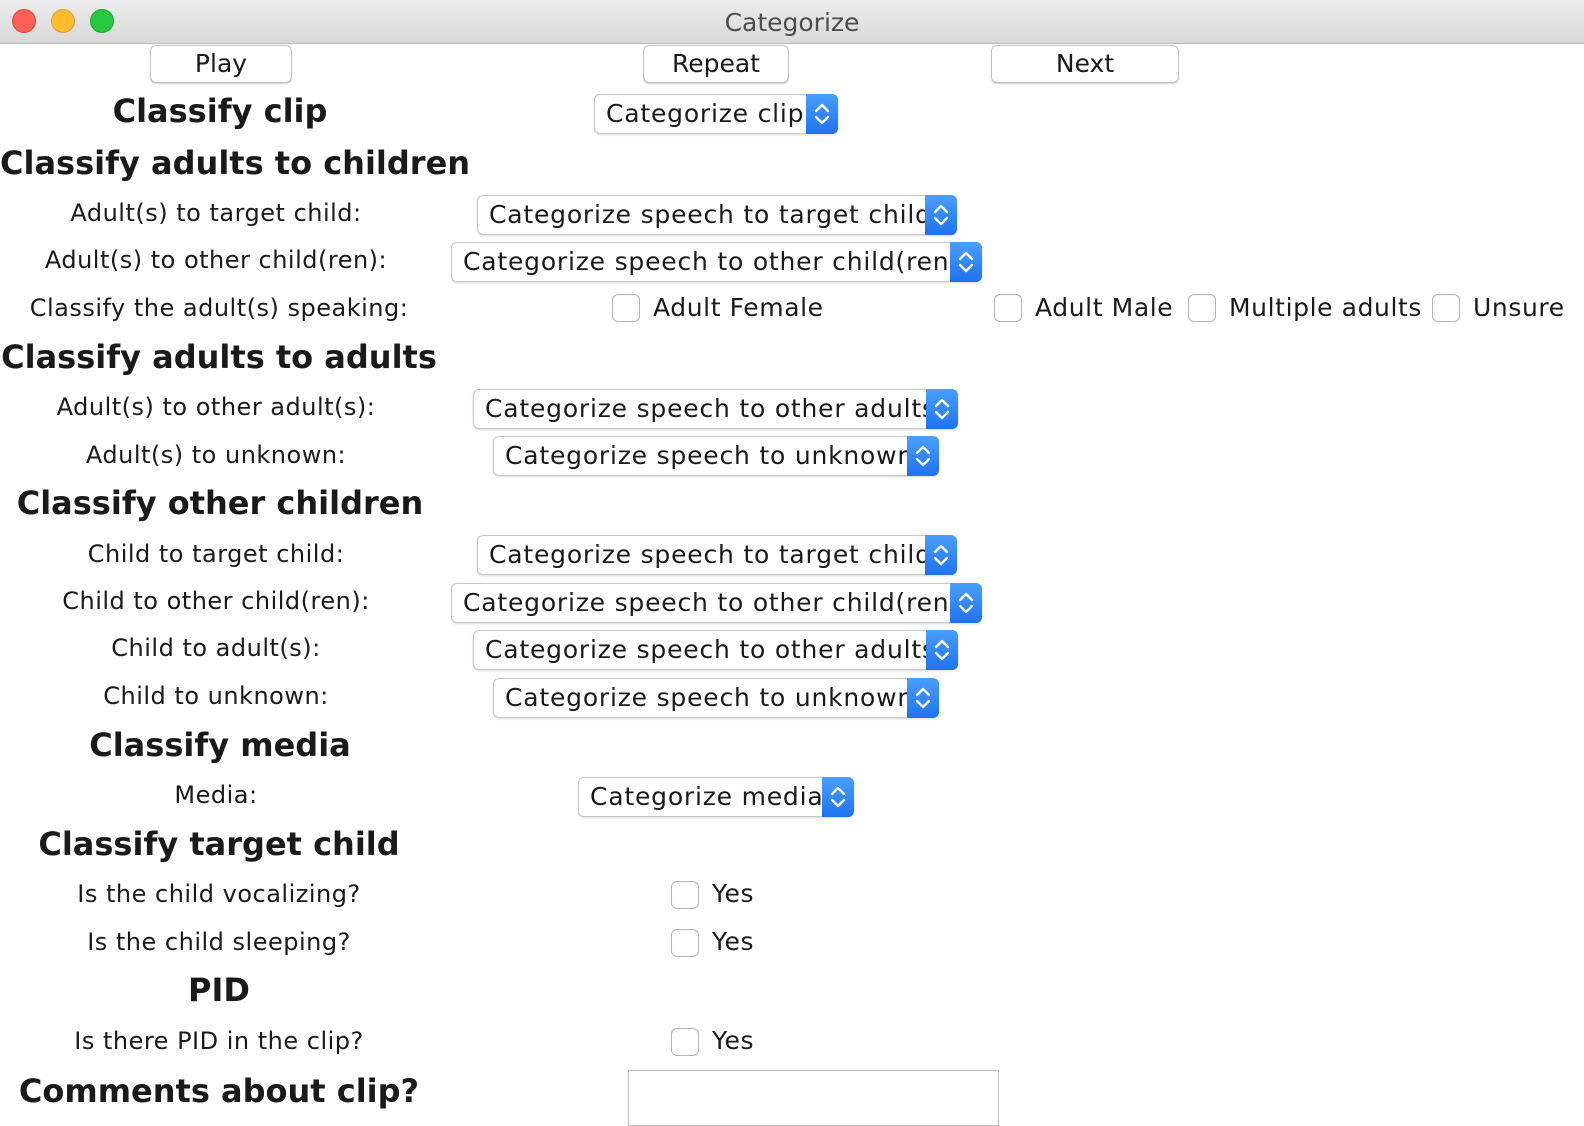  Describe the element at coordinates (733, 1040) in the screenshot. I see `pid-yes-label: Yes` at that location.